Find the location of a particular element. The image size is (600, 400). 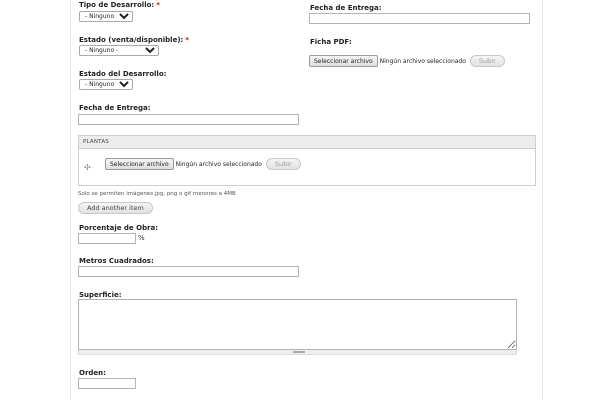

plantas-choose-file-button: Seleccionar archivo is located at coordinates (139, 164).